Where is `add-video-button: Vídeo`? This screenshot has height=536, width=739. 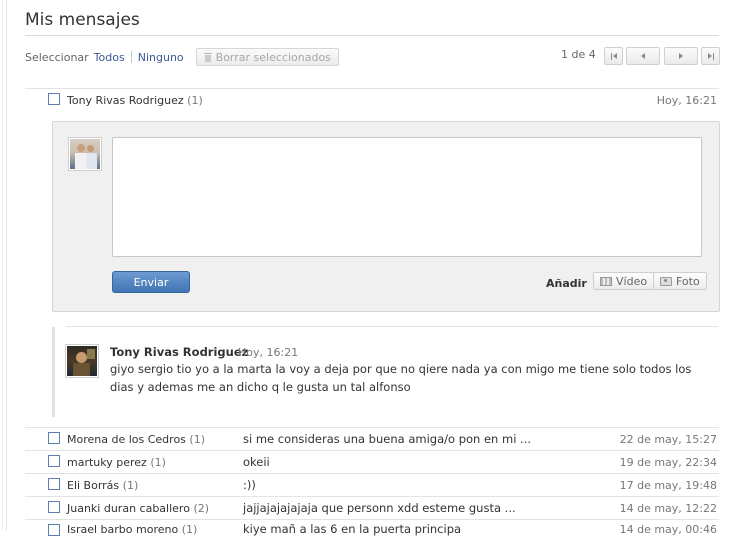 add-video-button: Vídeo is located at coordinates (624, 281).